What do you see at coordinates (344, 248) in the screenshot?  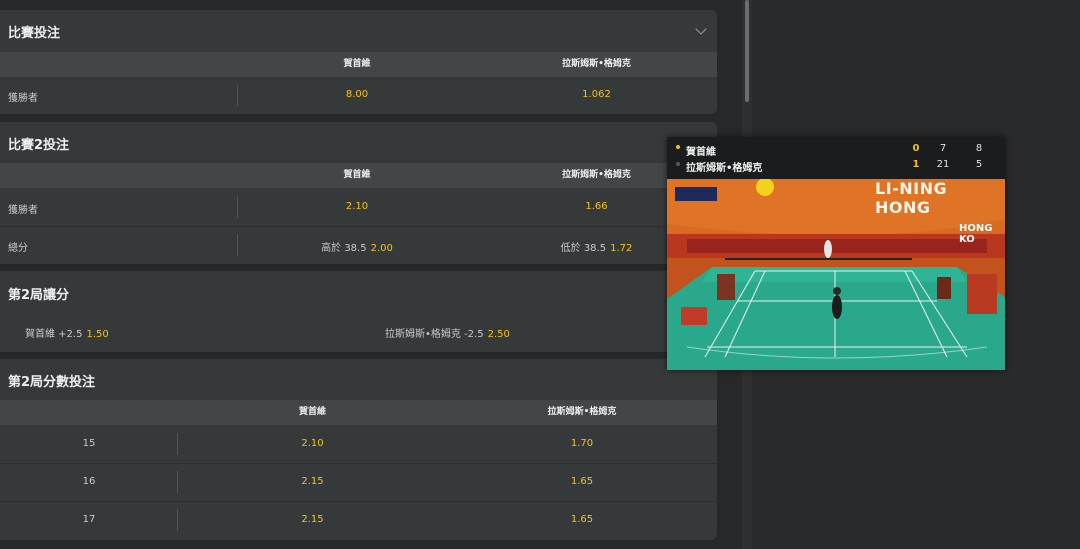 I see `line-label: 高於 38.5` at bounding box center [344, 248].